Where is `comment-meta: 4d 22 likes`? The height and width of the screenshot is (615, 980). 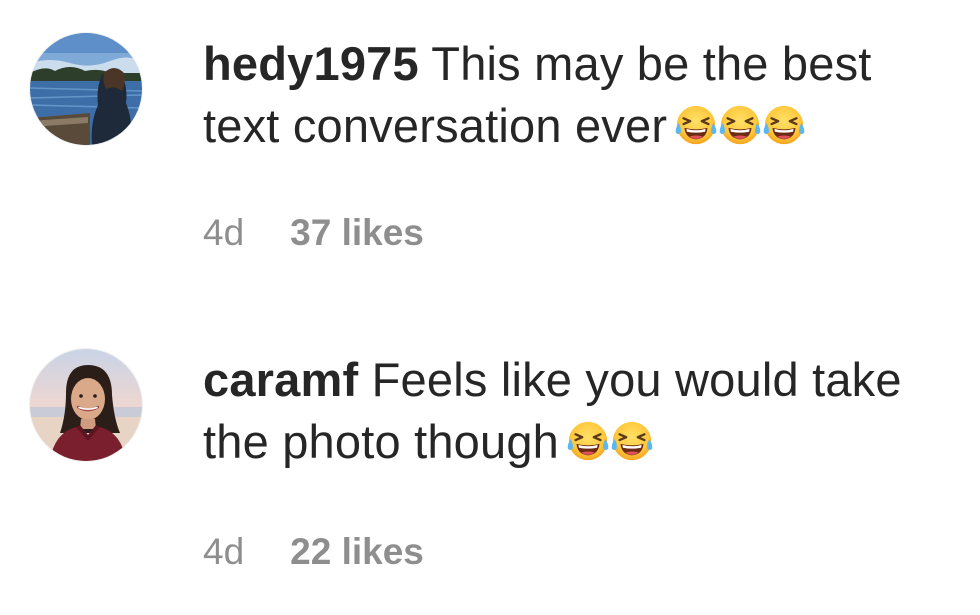
comment-meta: 4d 22 likes is located at coordinates (313, 552).